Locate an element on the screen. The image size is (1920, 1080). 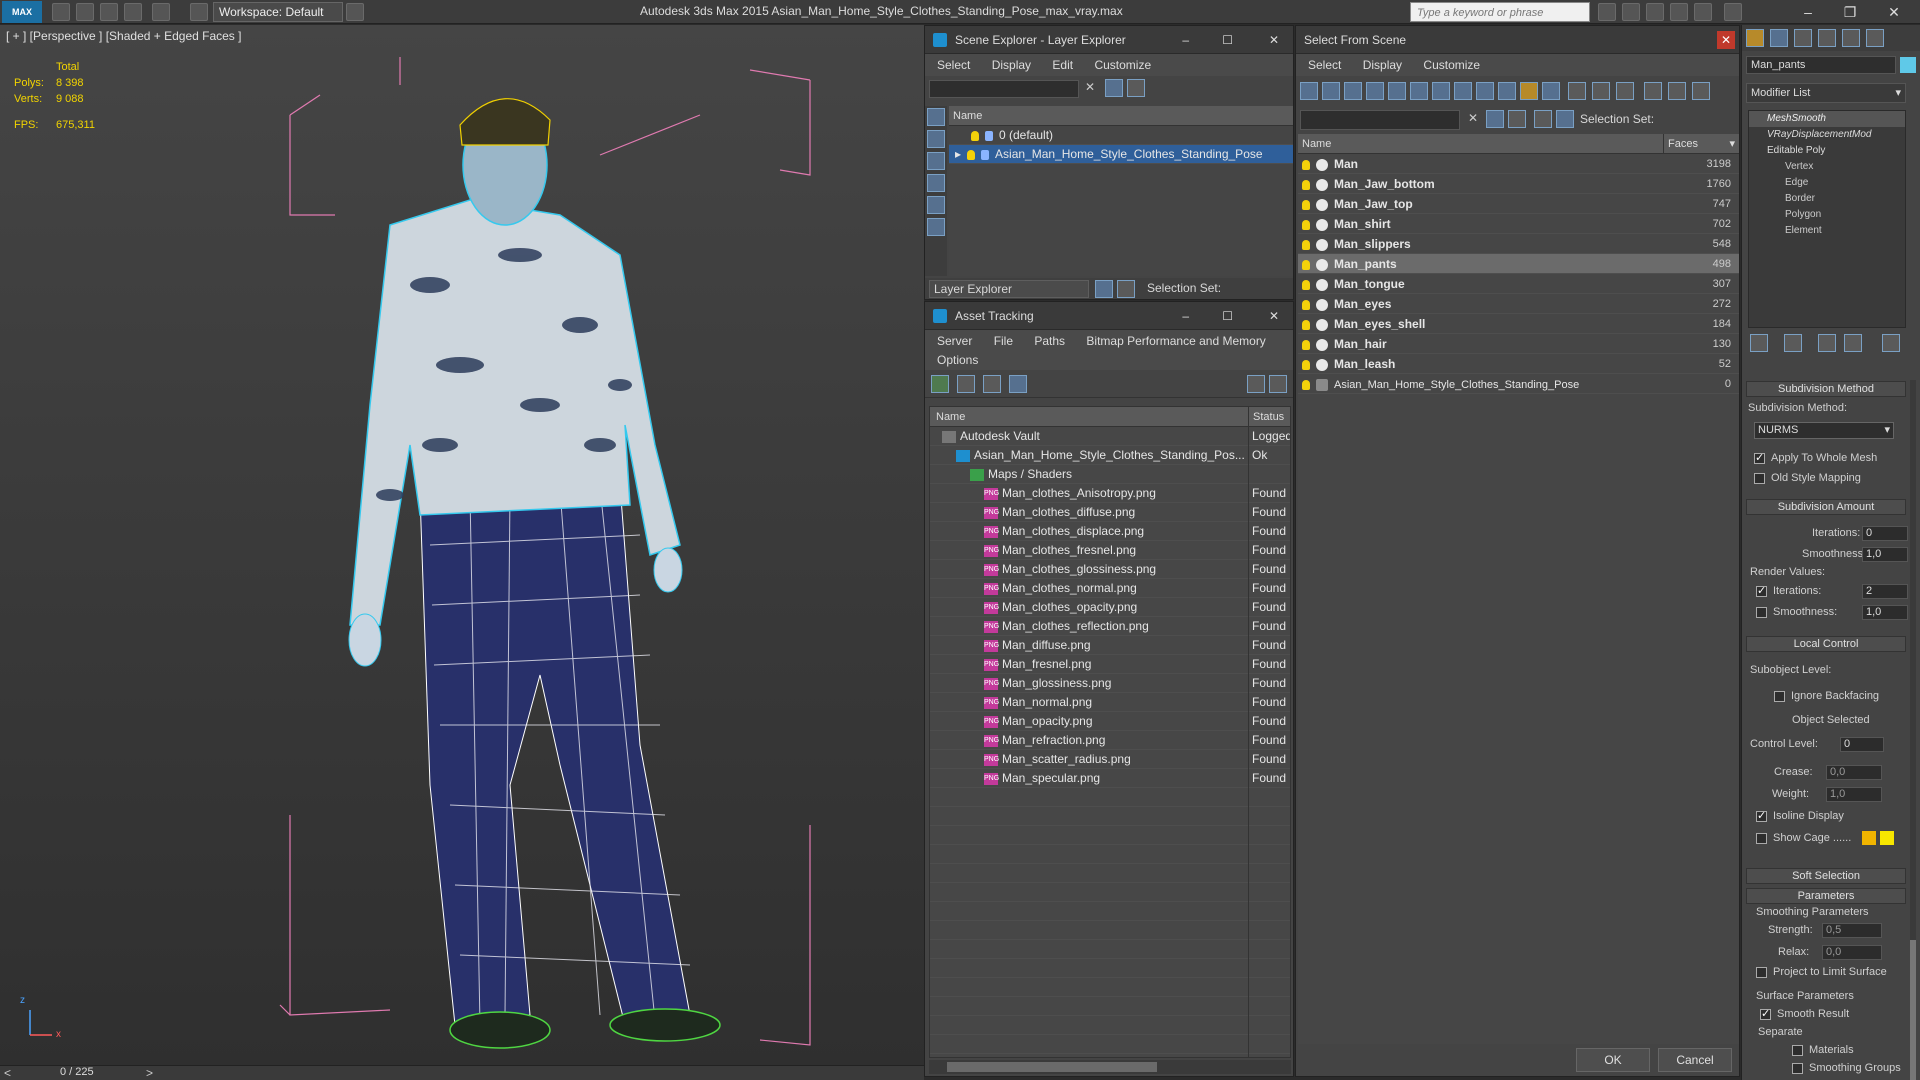
asset-row: PNG Man_clothes_displace.png Found is located at coordinates (1110, 531).